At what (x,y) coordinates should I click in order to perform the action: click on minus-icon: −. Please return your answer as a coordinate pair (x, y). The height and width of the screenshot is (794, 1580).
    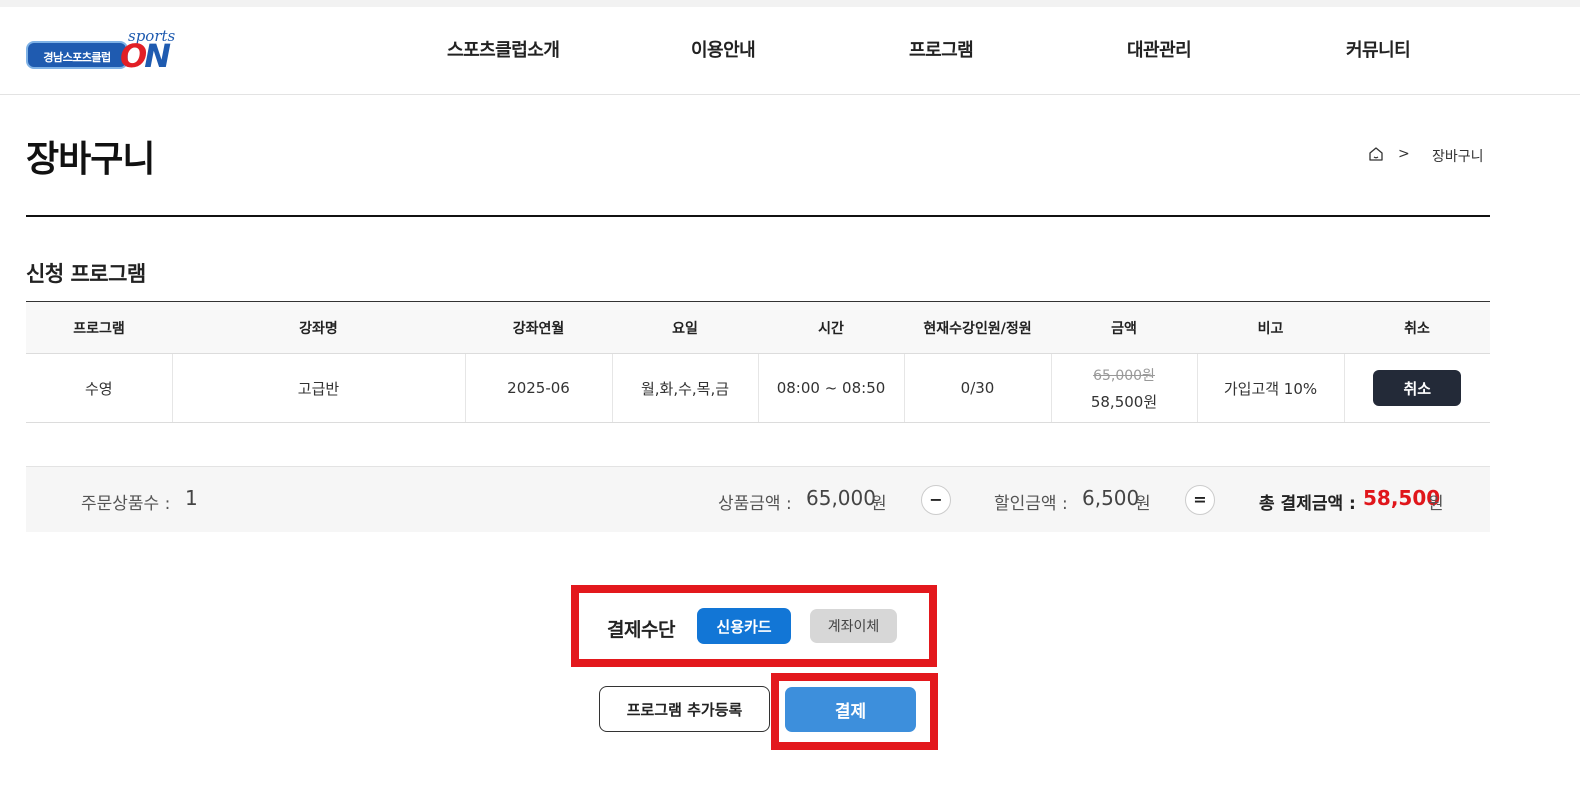
    Looking at the image, I should click on (936, 500).